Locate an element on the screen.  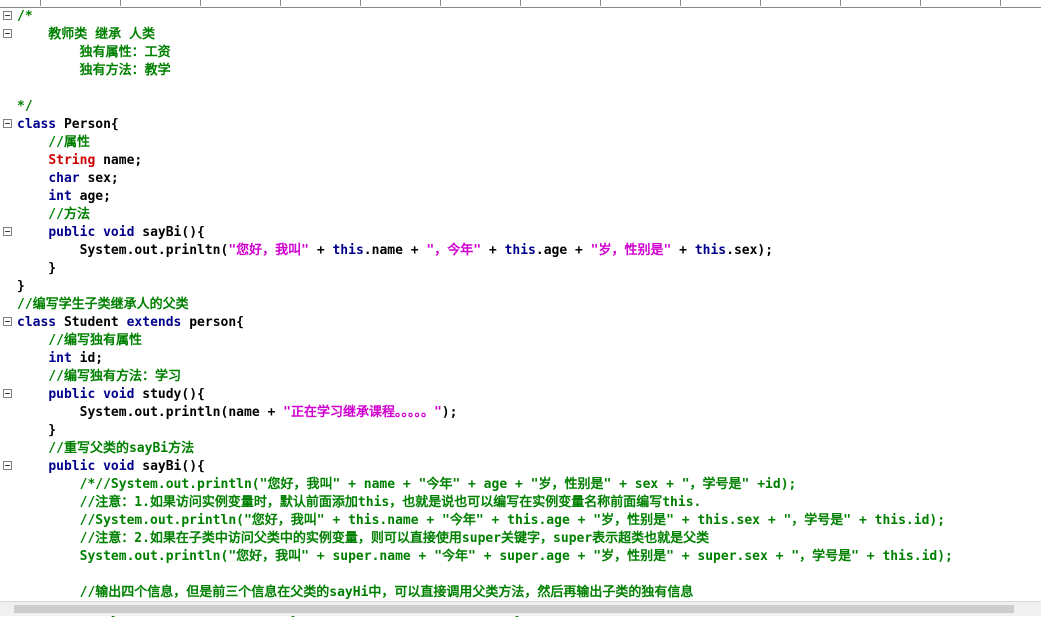
code-line: 独有方法：教学 is located at coordinates (520, 71).